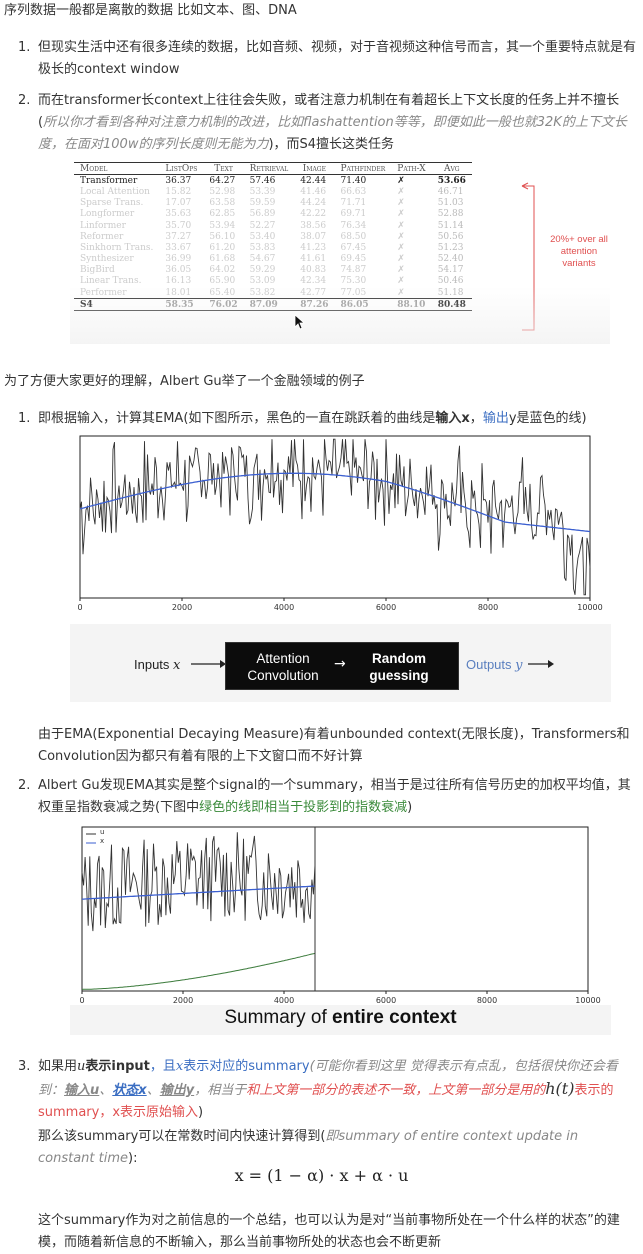 The image size is (643, 1254). Describe the element at coordinates (237, 418) in the screenshot. I see `text-segment: 即根据输入，计算其EMA(如下图所示，黑色的一直在跳跃着的曲线是` at that location.